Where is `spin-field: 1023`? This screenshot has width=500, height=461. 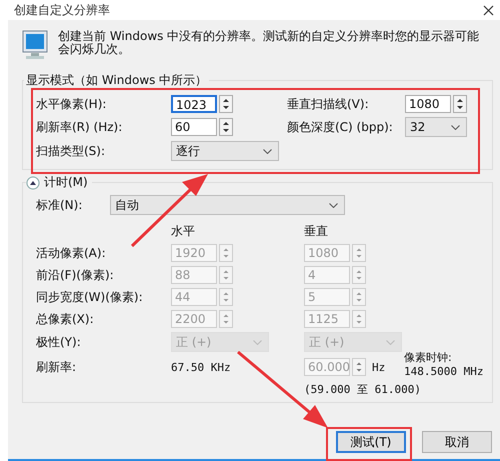 spin-field: 1023 is located at coordinates (194, 104).